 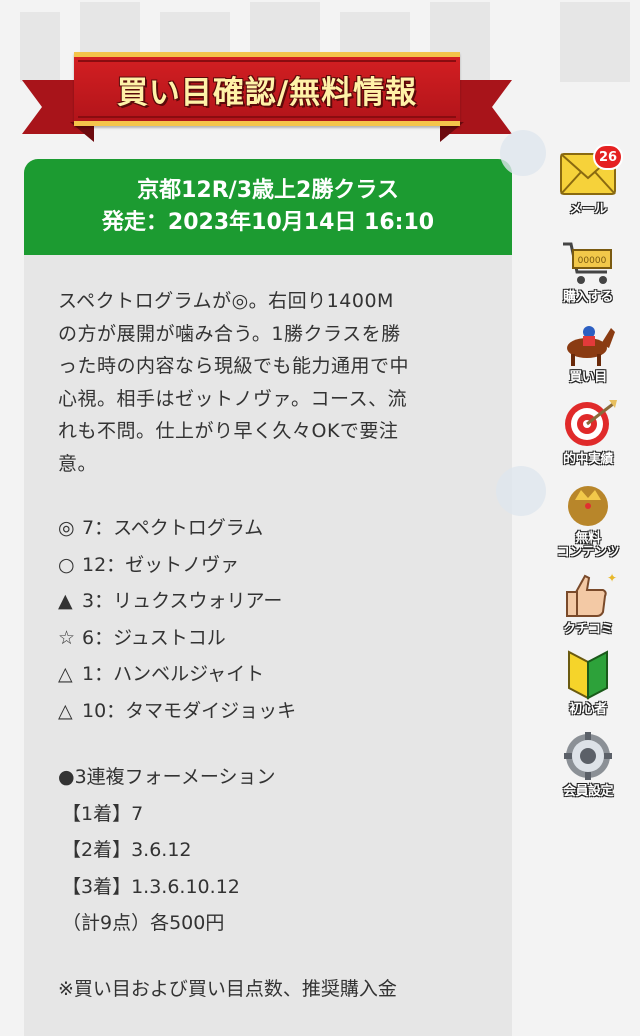 I want to click on svg-text: 00000, so click(x=592, y=261).